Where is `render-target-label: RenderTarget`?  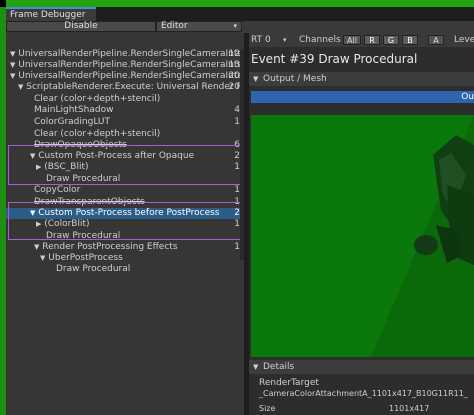
render-target-label: RenderTarget is located at coordinates (289, 383).